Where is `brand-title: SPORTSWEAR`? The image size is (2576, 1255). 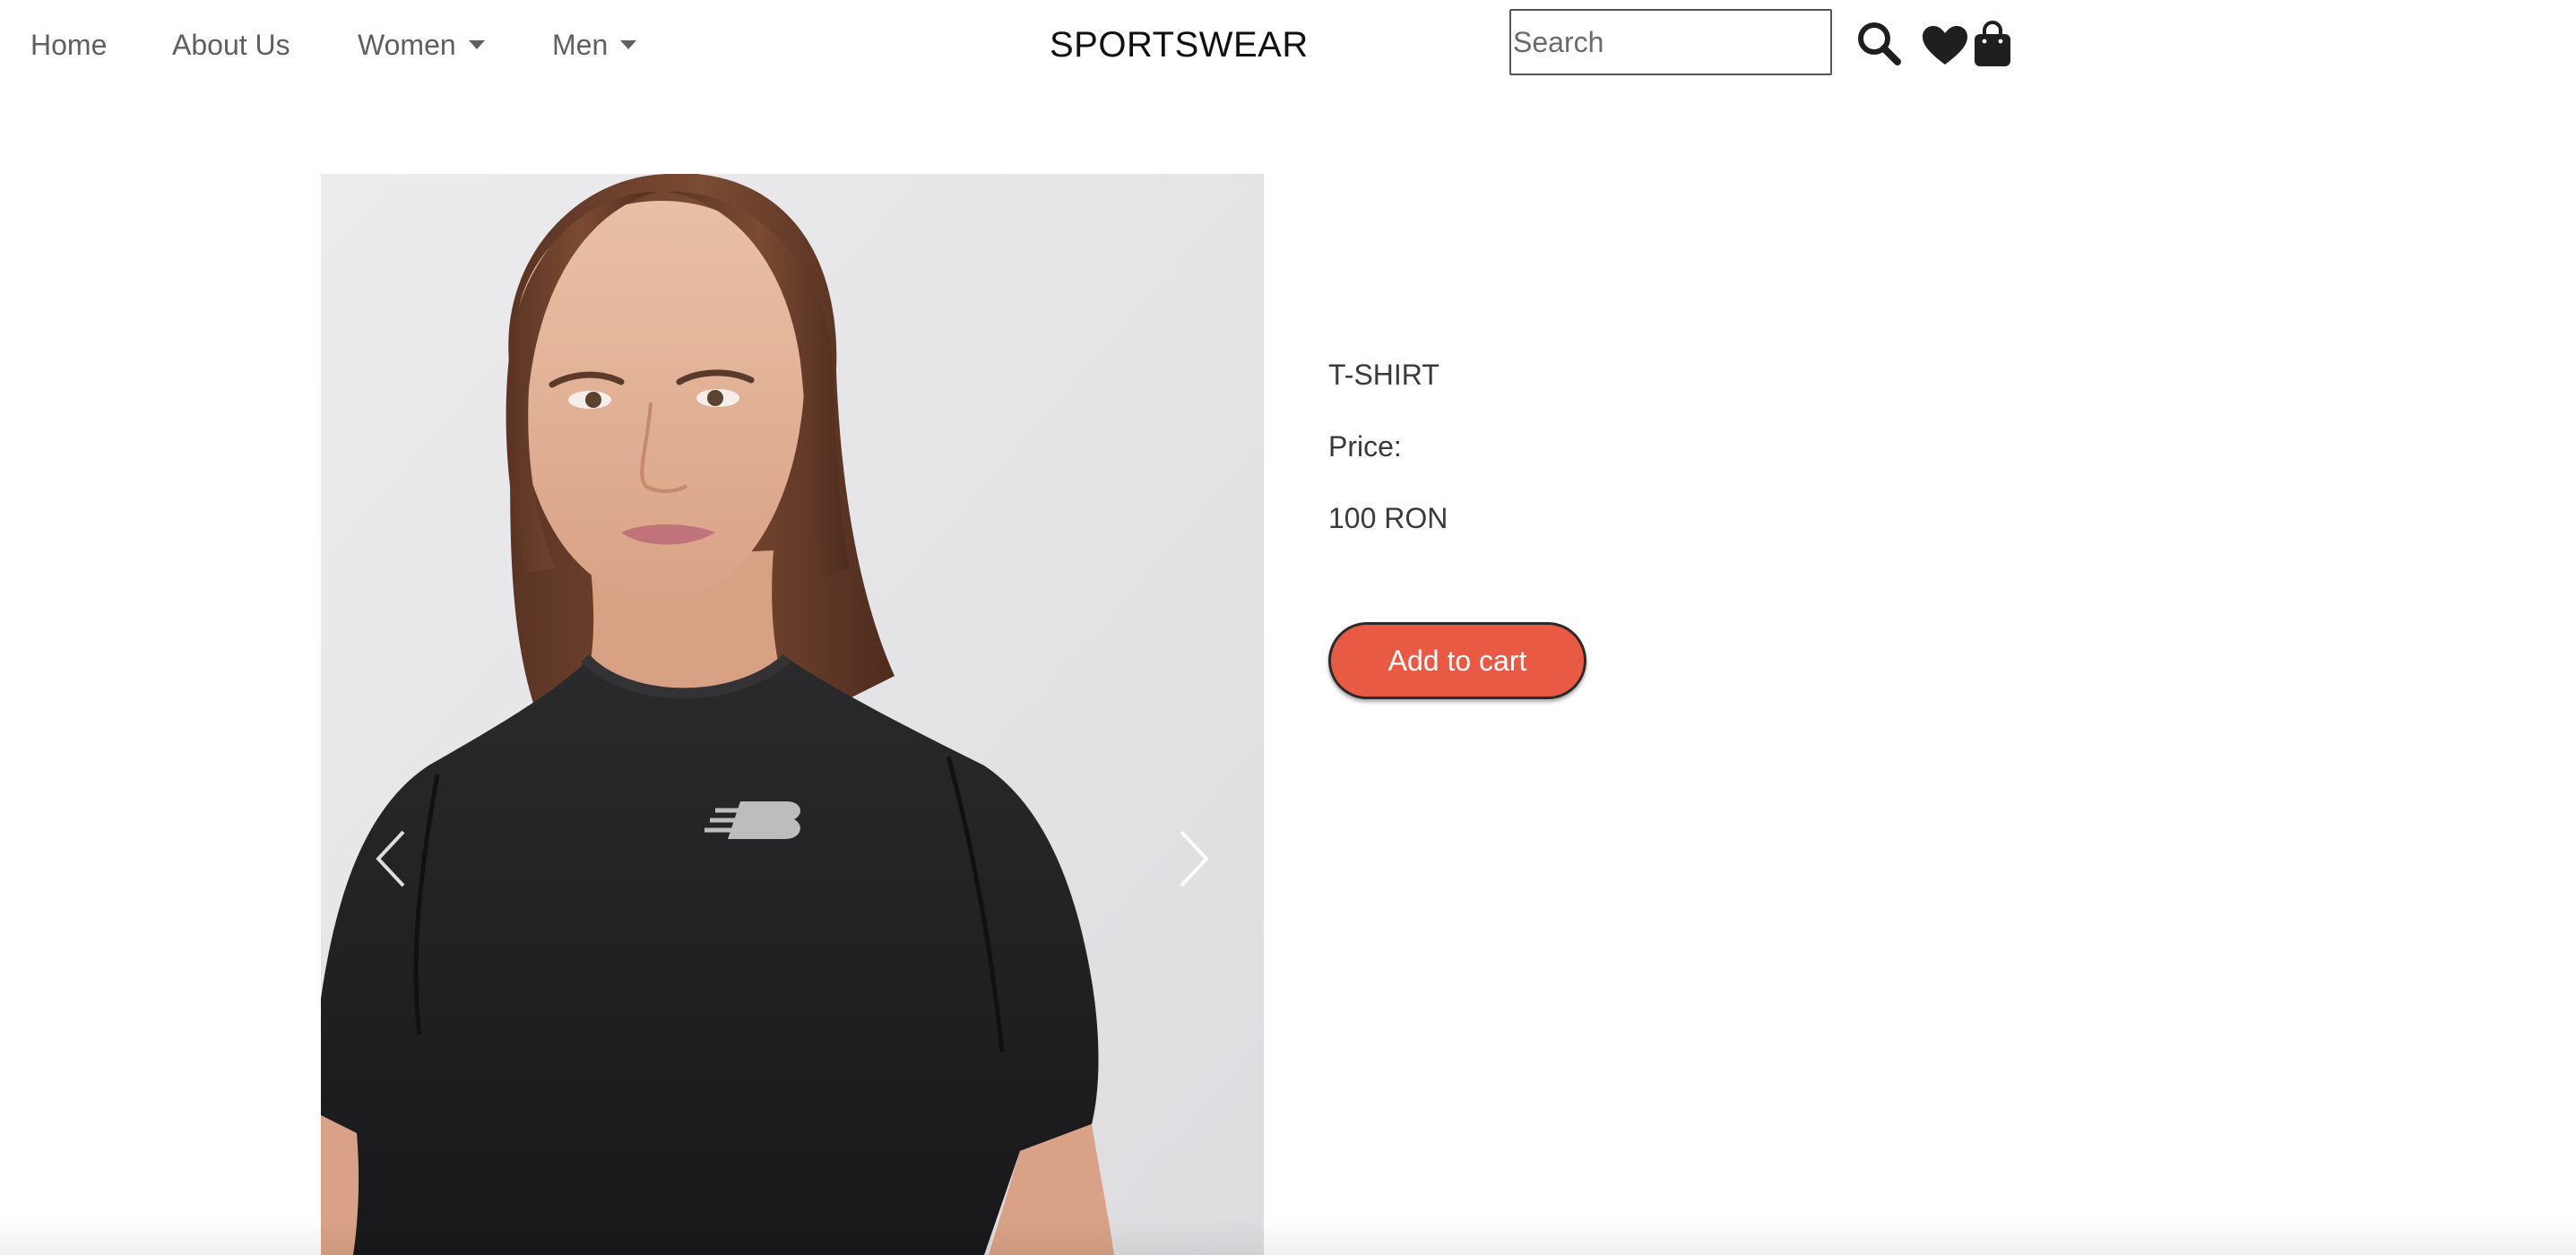 brand-title: SPORTSWEAR is located at coordinates (1179, 44).